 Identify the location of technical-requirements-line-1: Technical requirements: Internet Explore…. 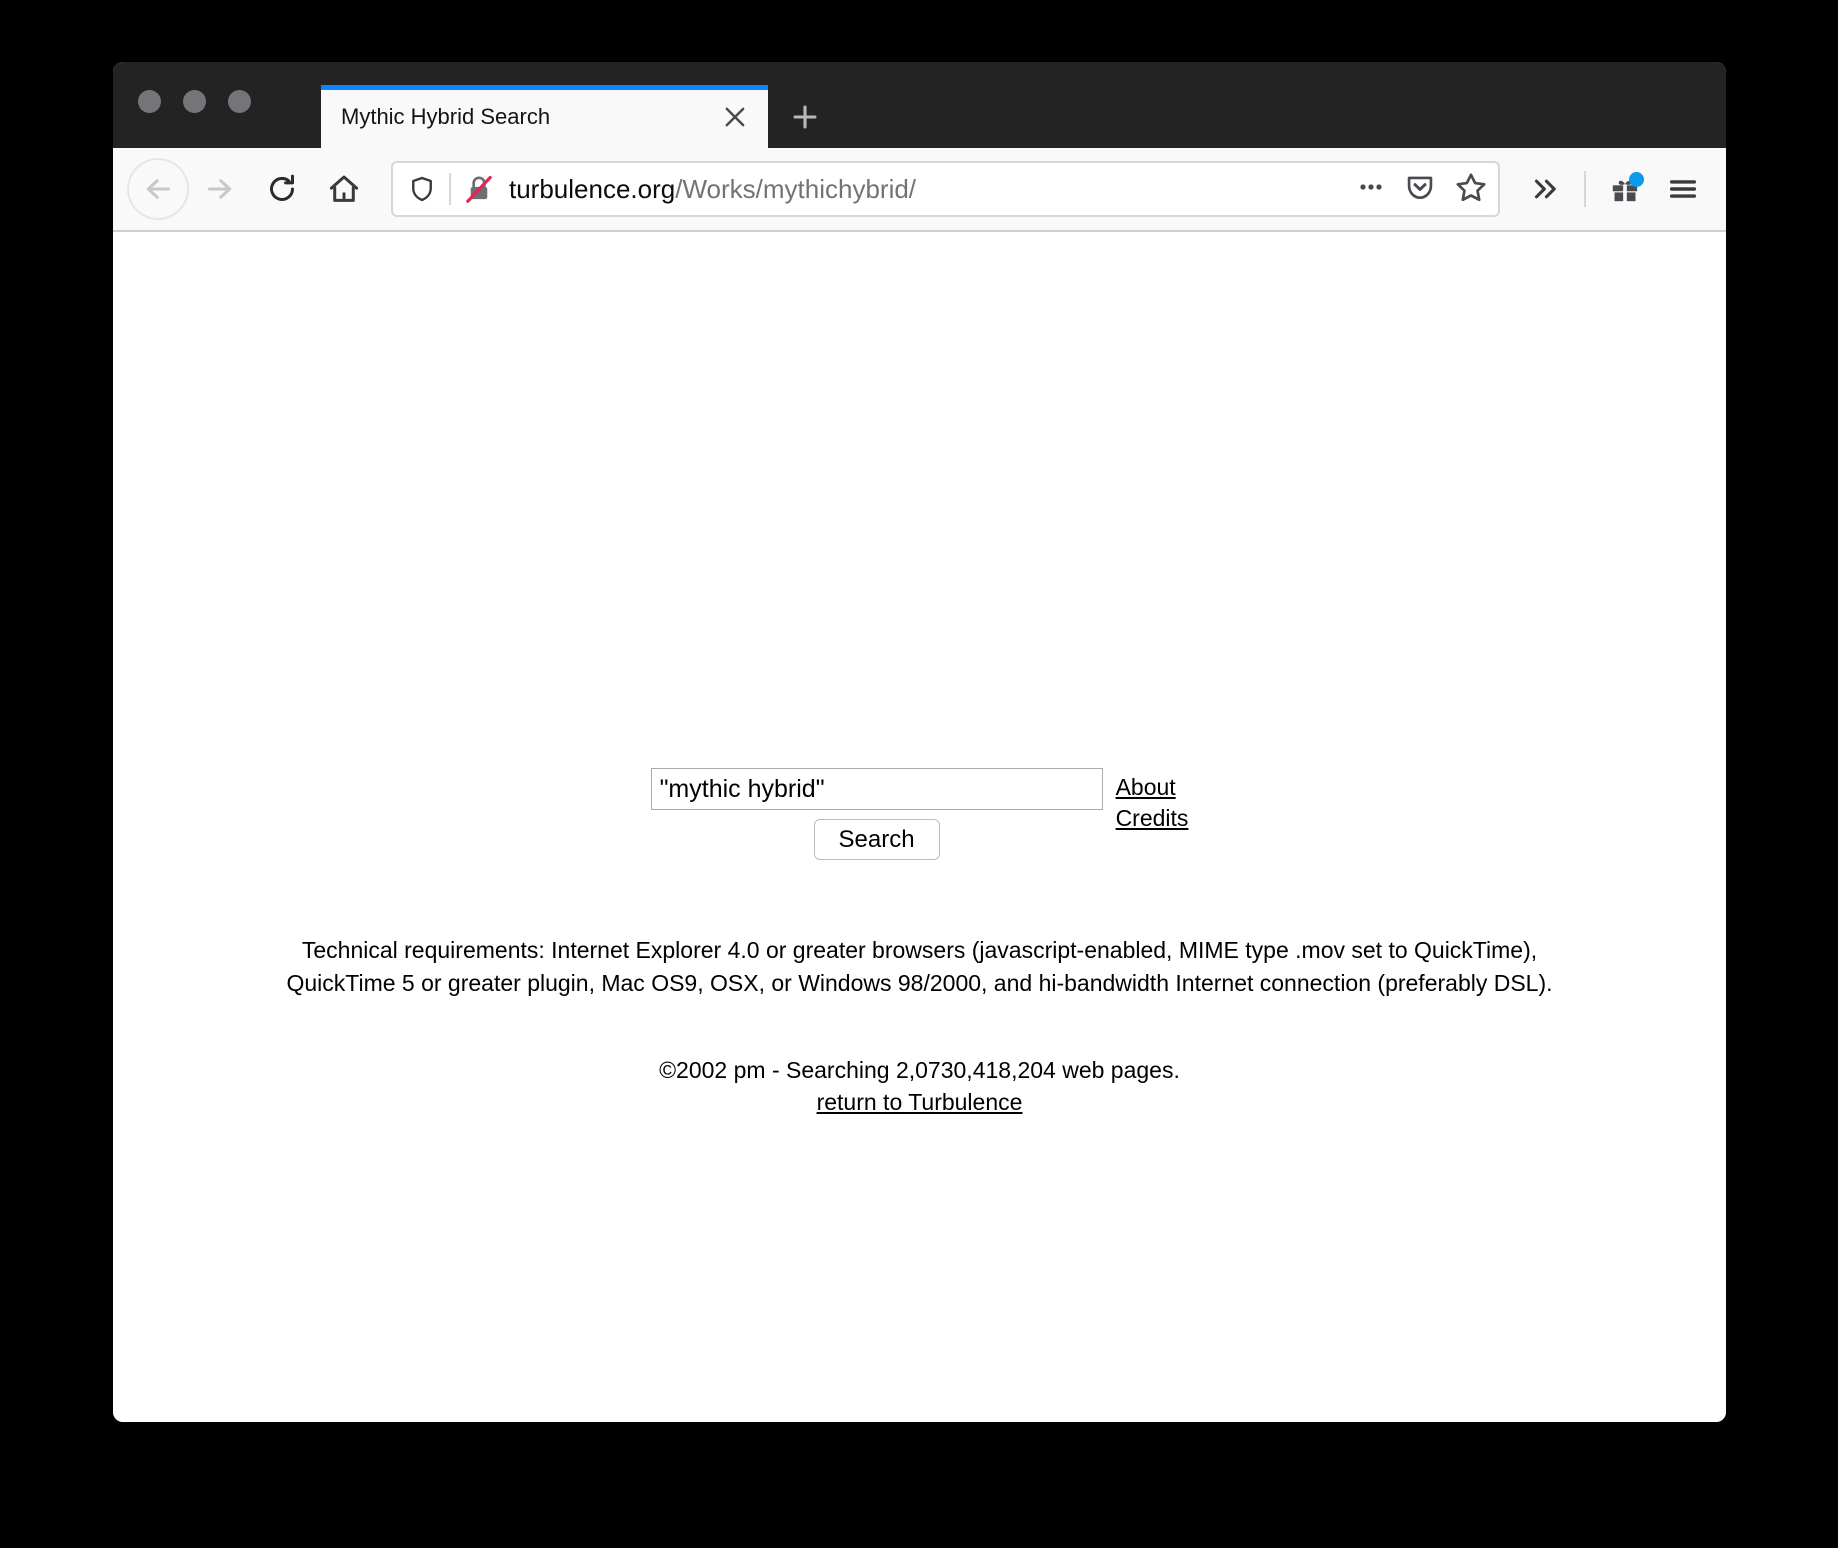
(919, 950).